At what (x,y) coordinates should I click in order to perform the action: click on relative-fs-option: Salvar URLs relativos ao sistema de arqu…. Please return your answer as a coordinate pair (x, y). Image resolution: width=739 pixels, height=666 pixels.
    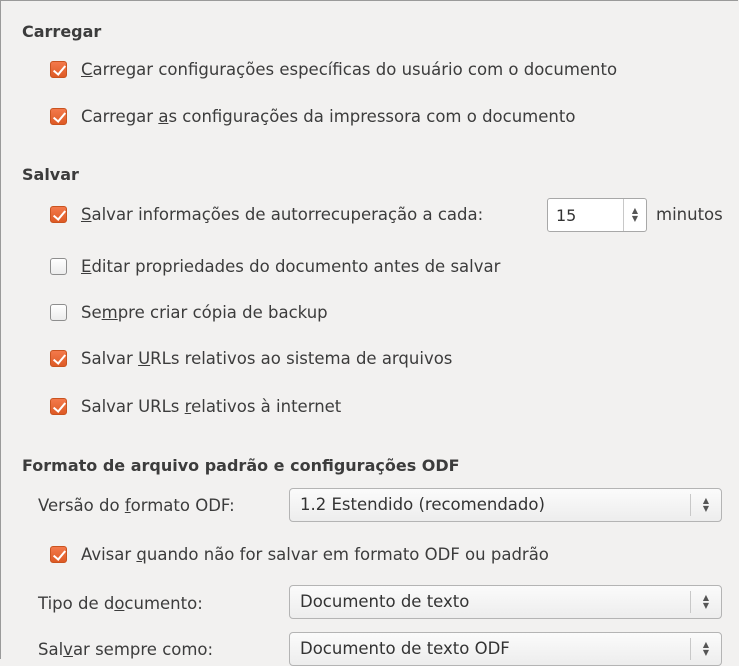
    Looking at the image, I should click on (251, 358).